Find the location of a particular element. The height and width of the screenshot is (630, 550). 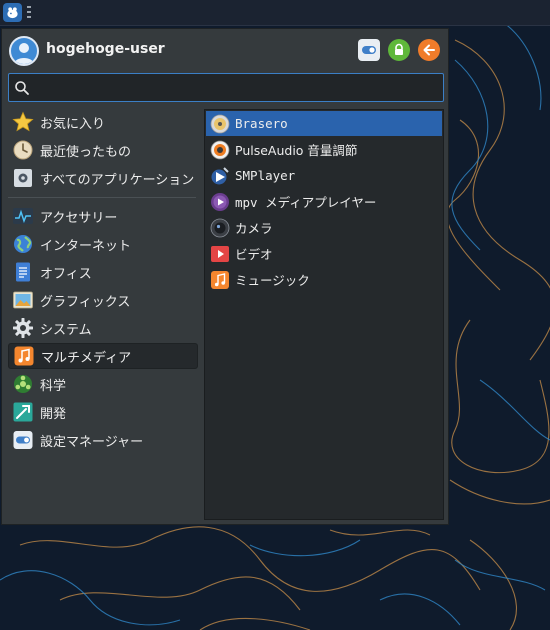

logout-button is located at coordinates (429, 50).